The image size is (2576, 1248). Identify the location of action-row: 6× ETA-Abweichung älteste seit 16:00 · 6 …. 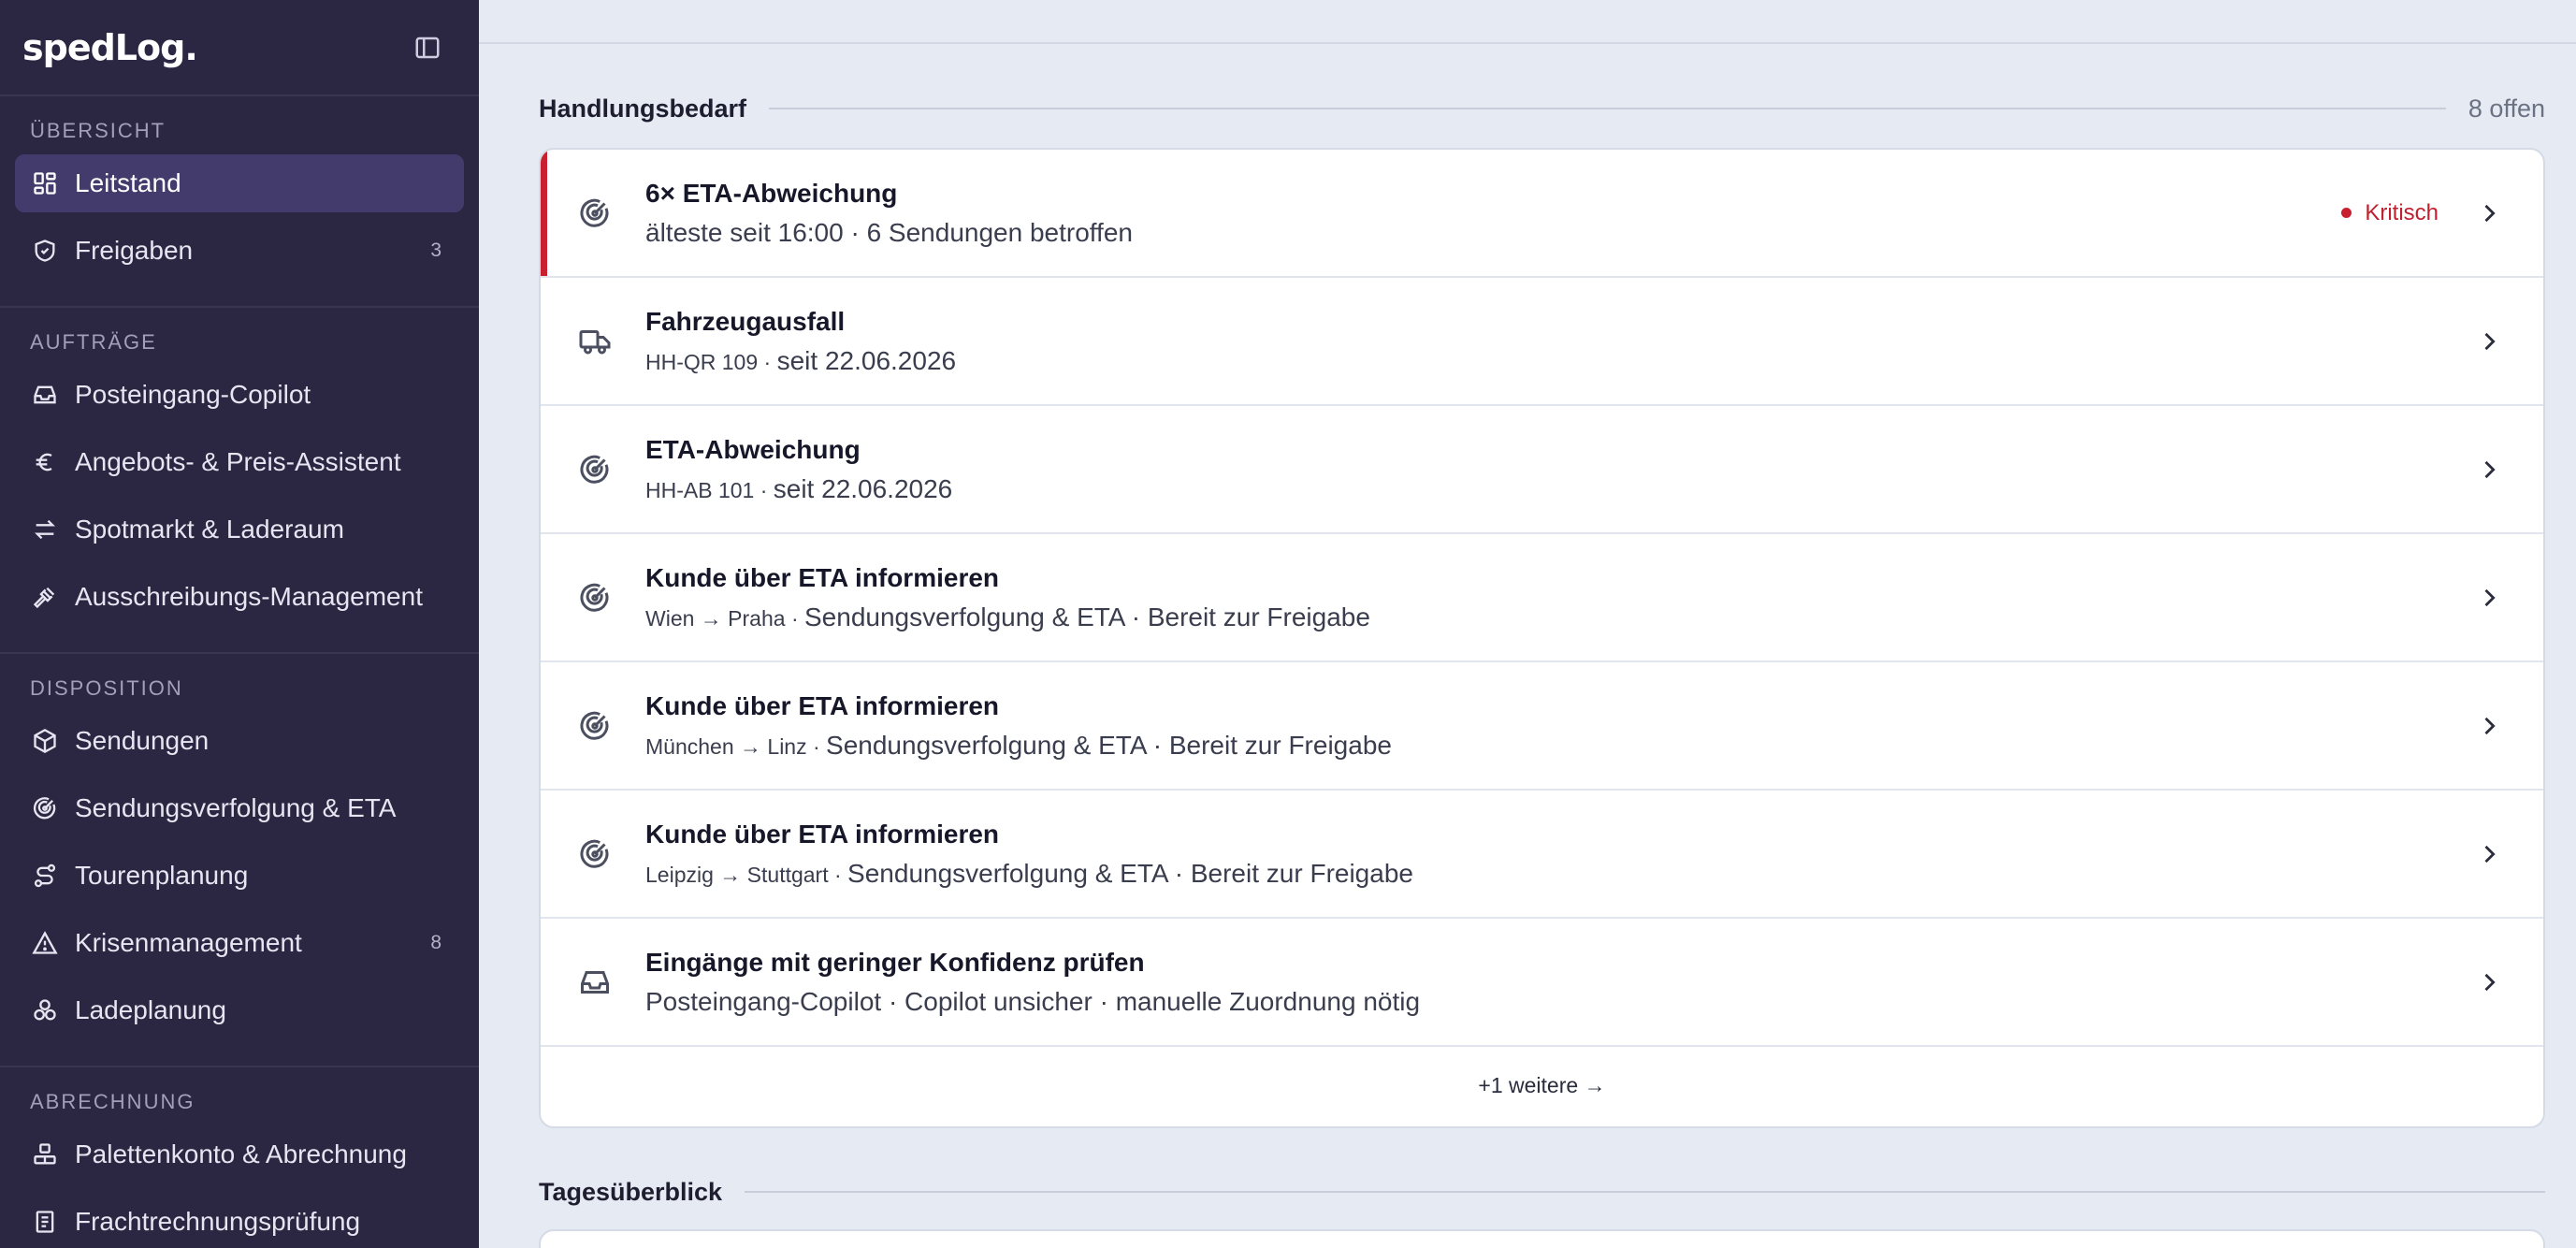
(1542, 214).